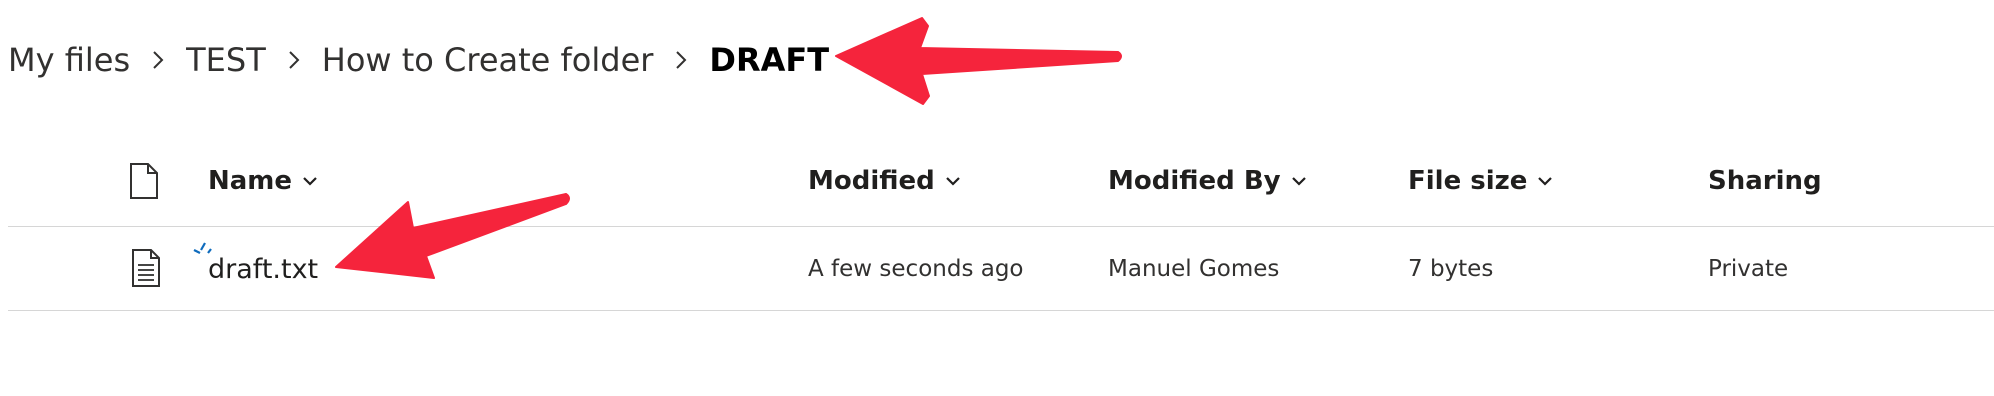 The width and height of the screenshot is (1994, 396). I want to click on column-header-sharing: Sharing, so click(1765, 181).